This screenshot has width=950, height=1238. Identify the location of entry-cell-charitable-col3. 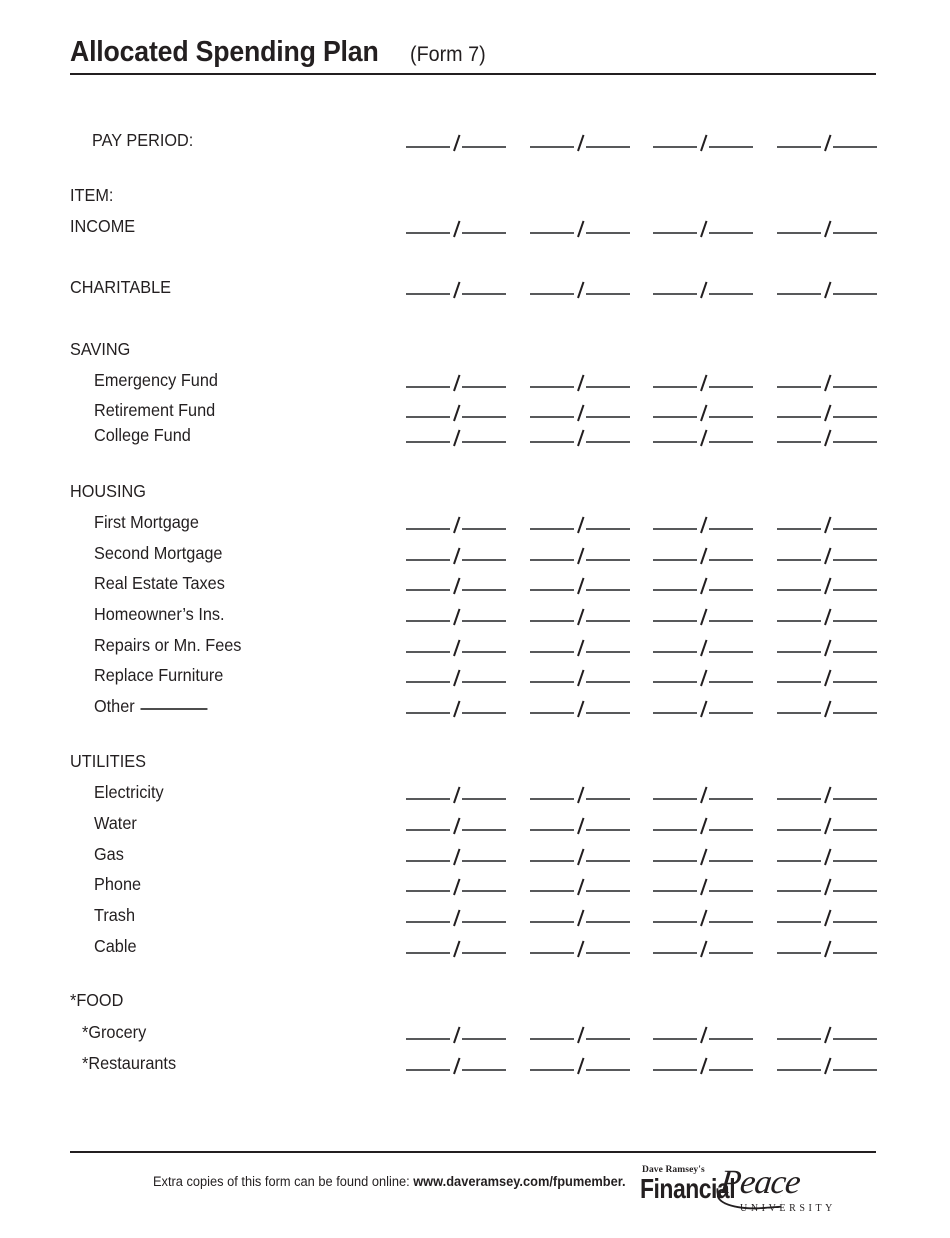
(703, 287).